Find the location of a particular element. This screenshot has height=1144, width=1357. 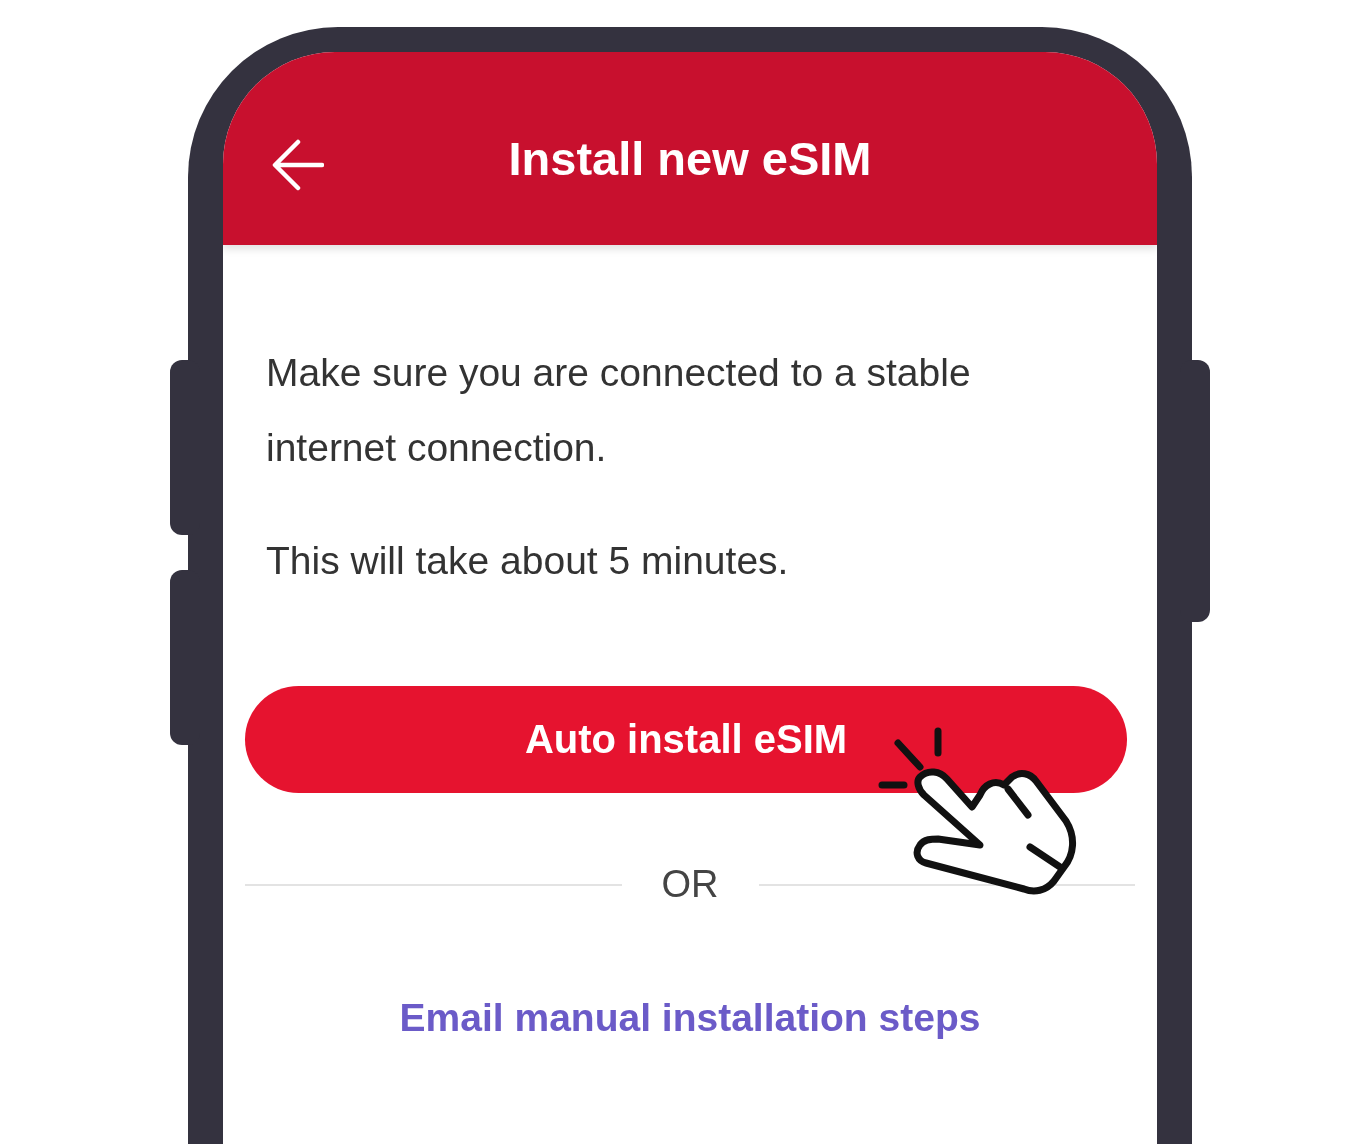

or-divider-label: OR is located at coordinates (690, 884).